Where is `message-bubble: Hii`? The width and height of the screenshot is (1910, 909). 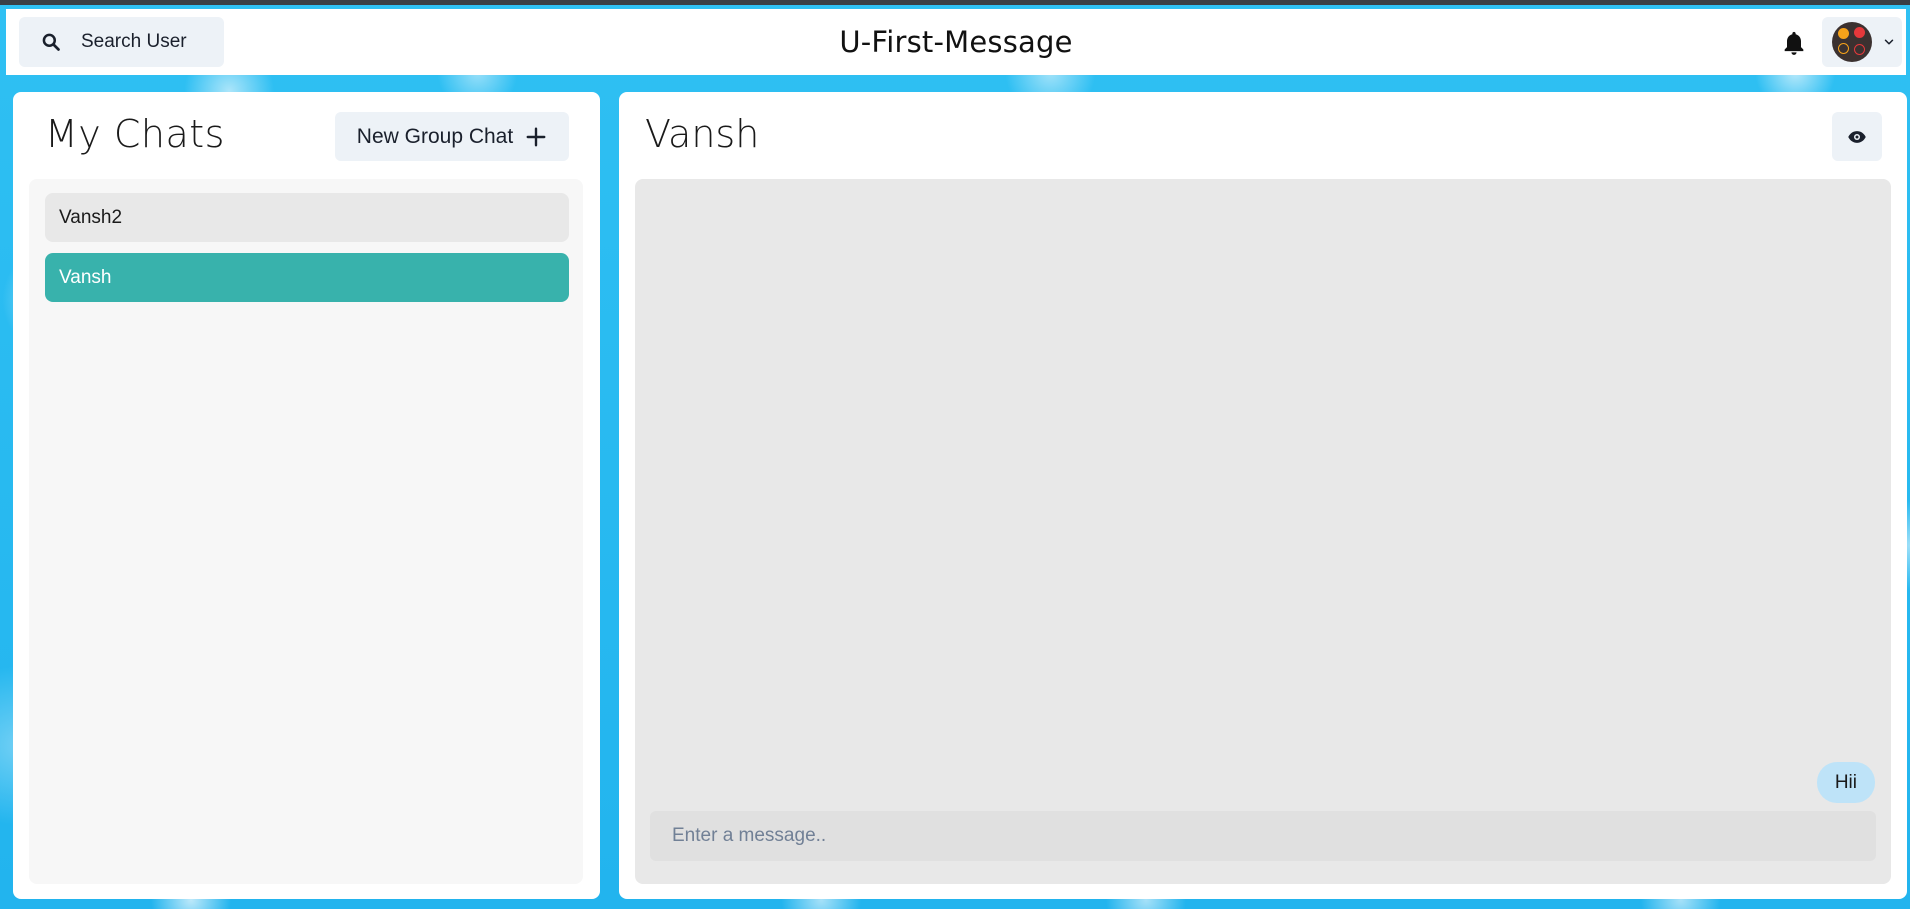
message-bubble: Hii is located at coordinates (1845, 782).